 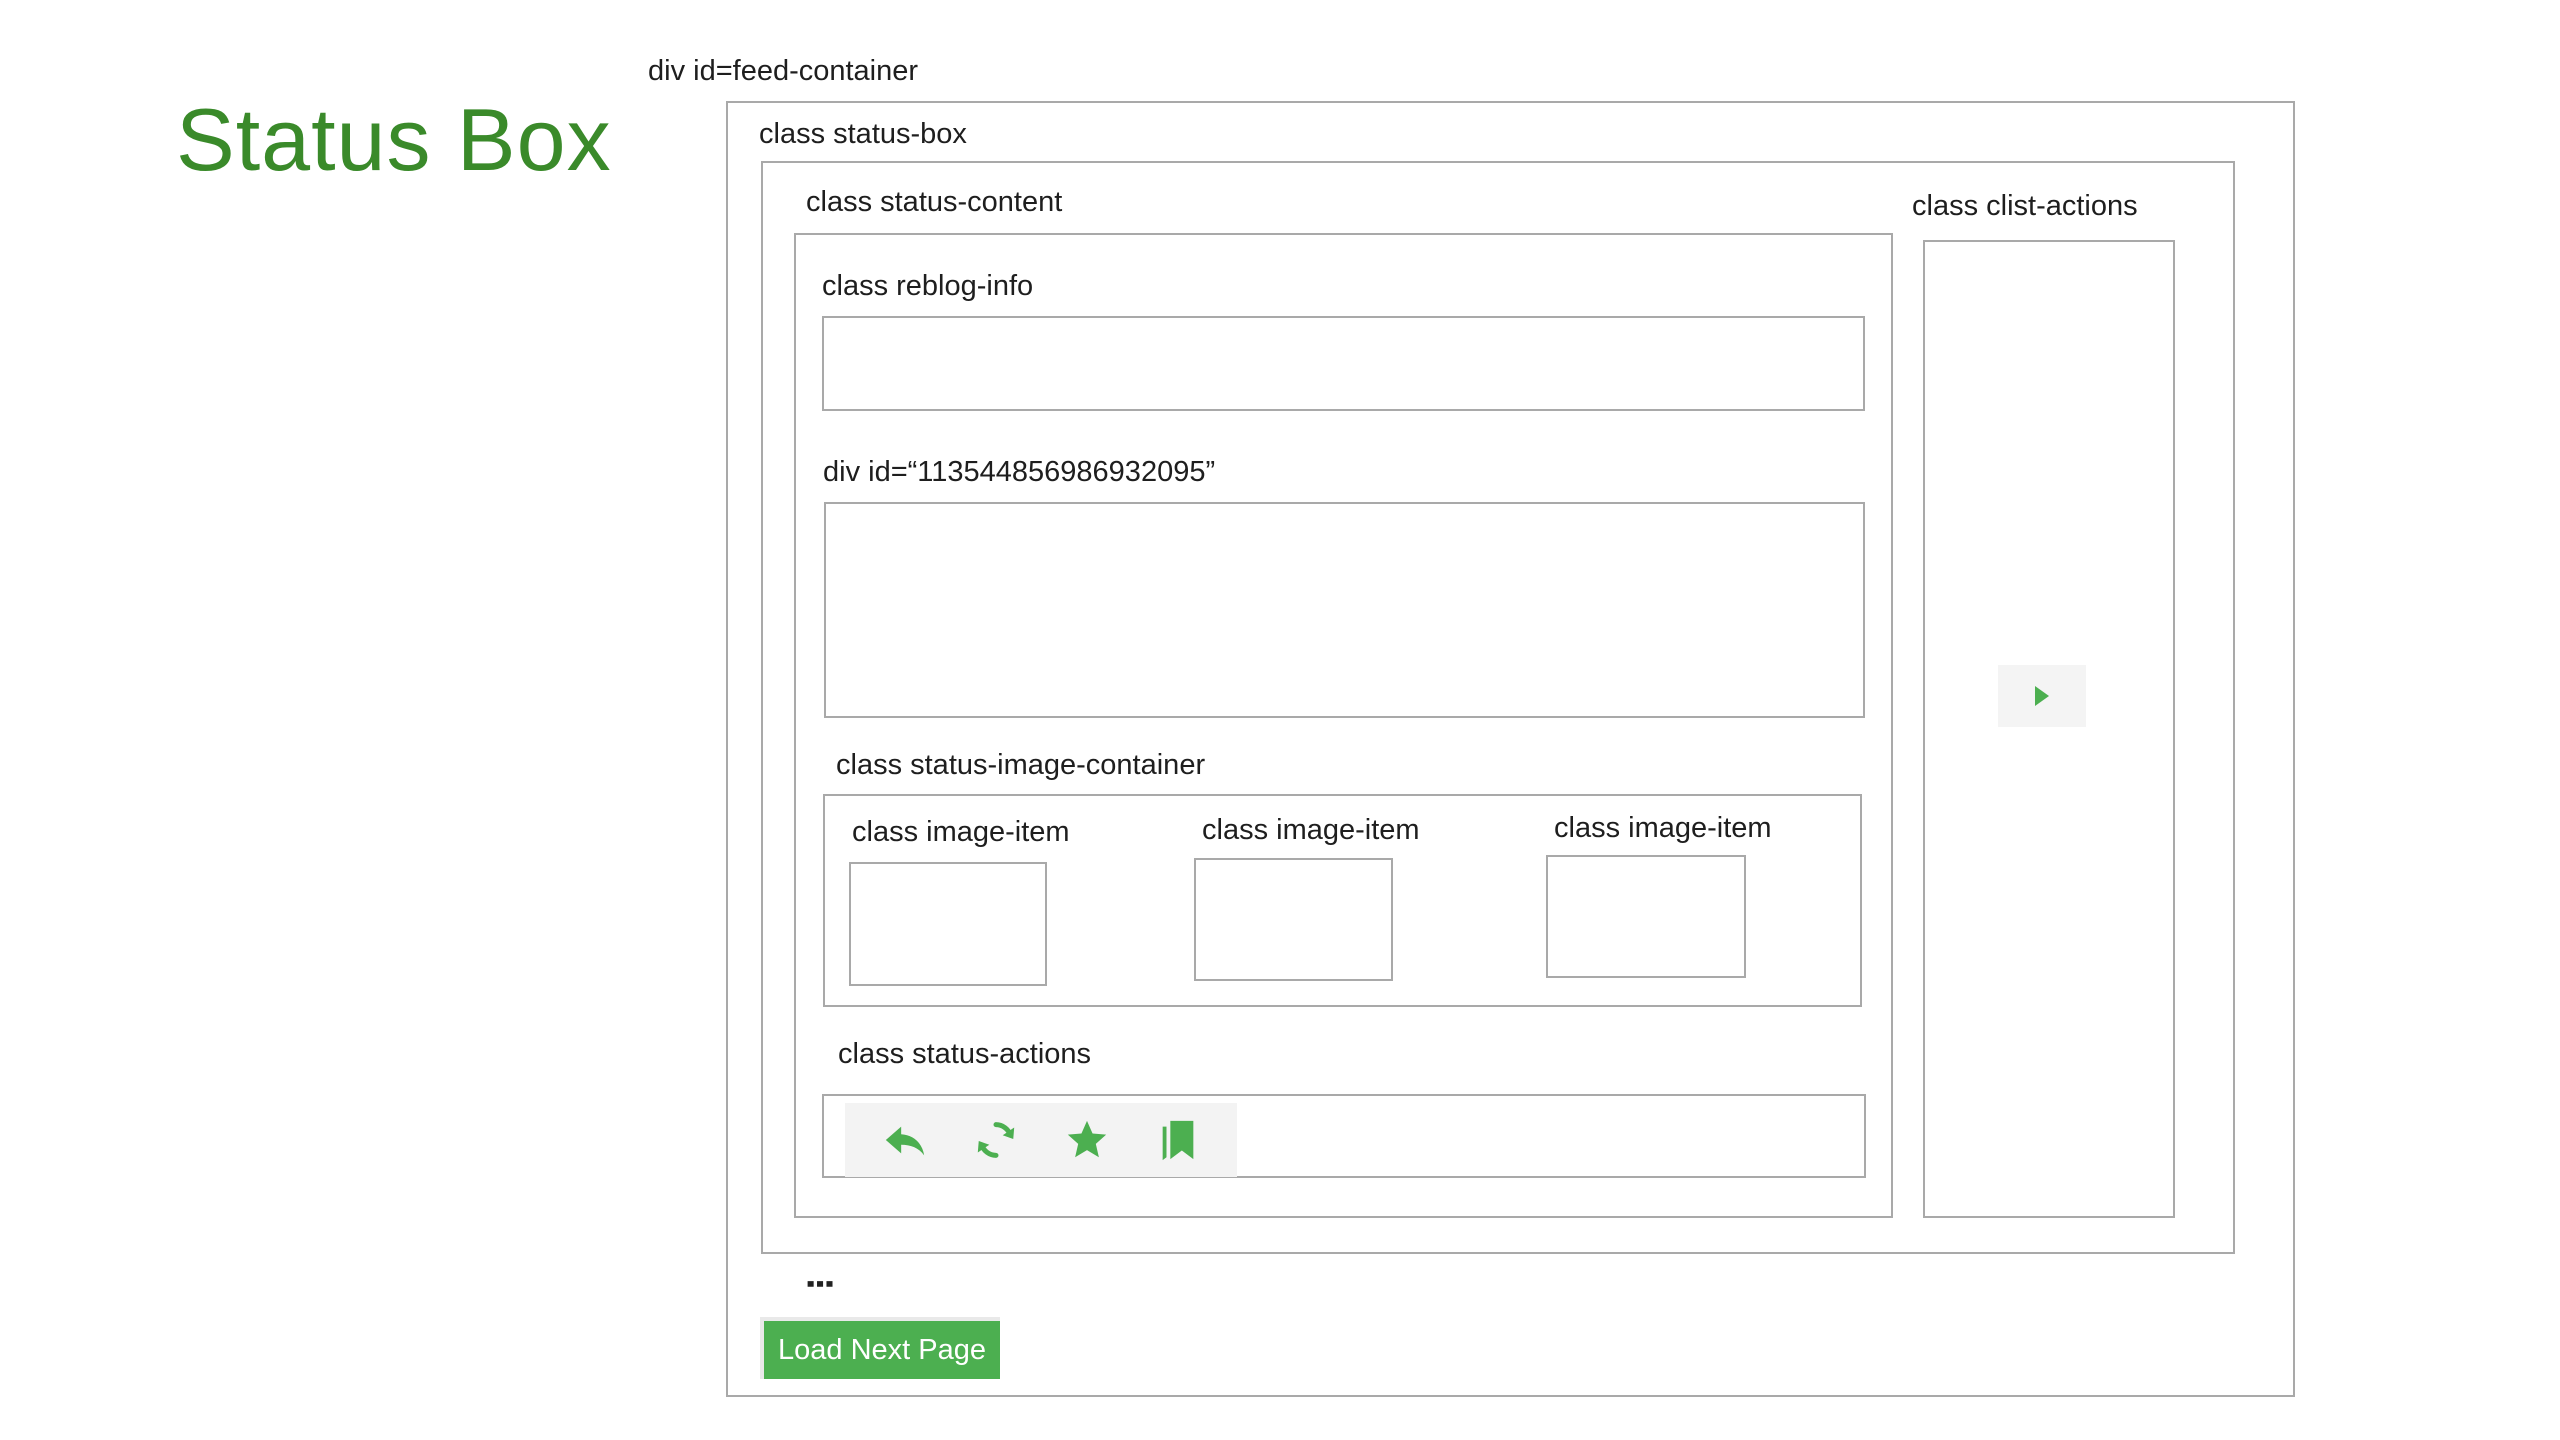 What do you see at coordinates (965, 1054) in the screenshot?
I see `status-actions-label: class status-actions` at bounding box center [965, 1054].